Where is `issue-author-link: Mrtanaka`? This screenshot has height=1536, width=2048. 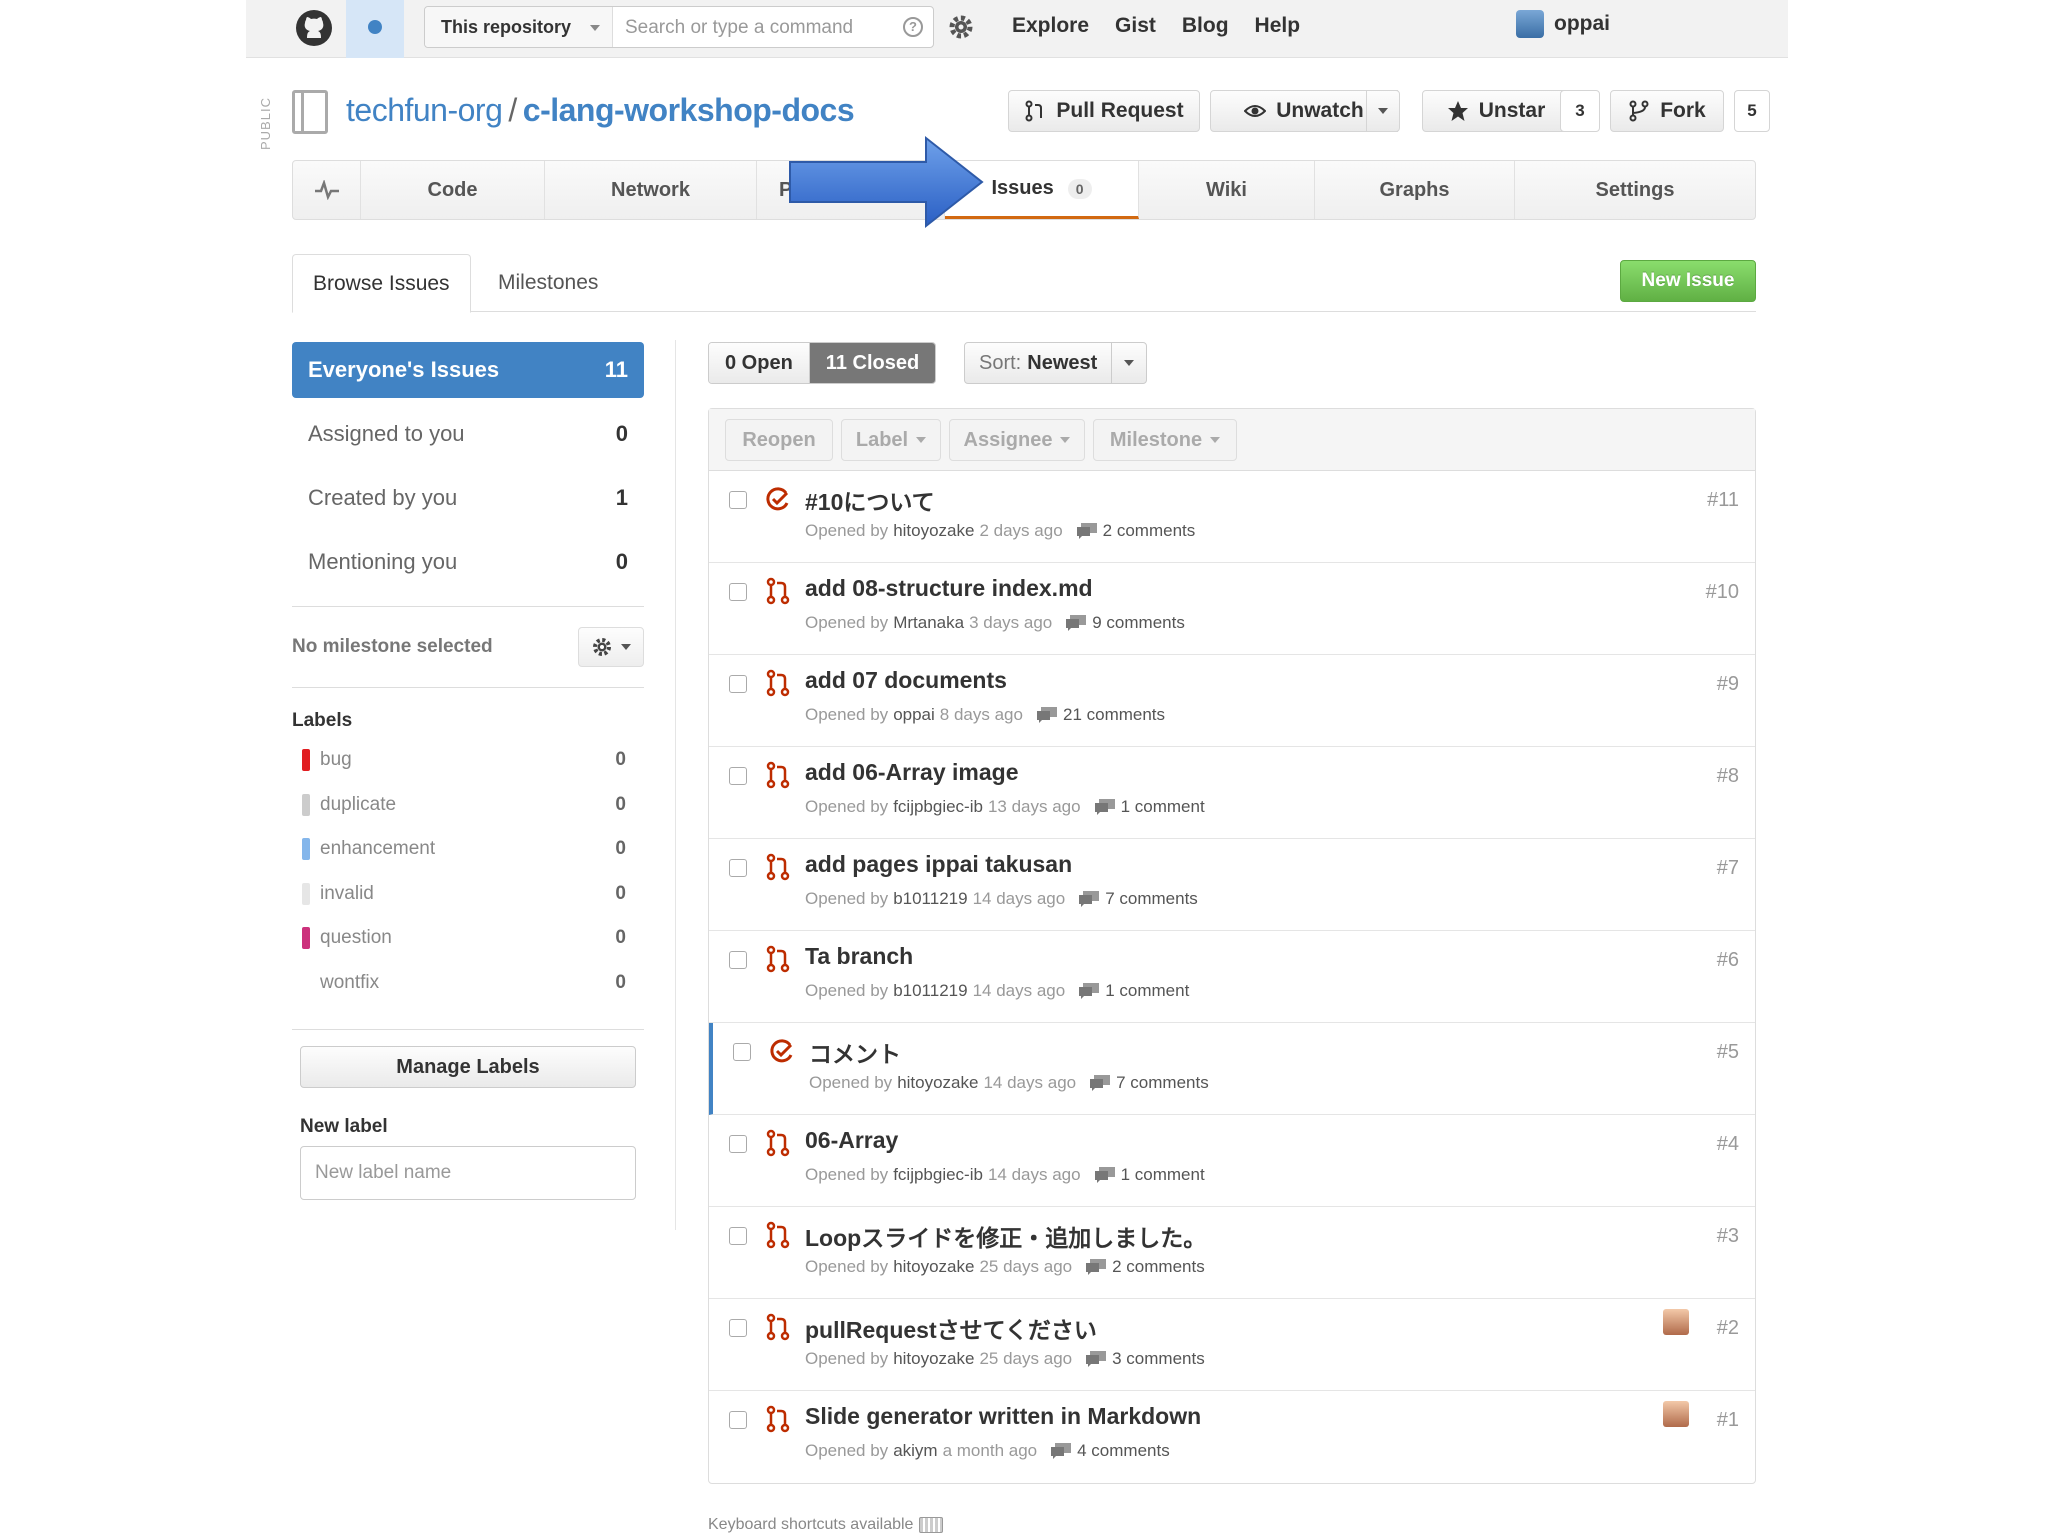 issue-author-link: Mrtanaka is located at coordinates (928, 623).